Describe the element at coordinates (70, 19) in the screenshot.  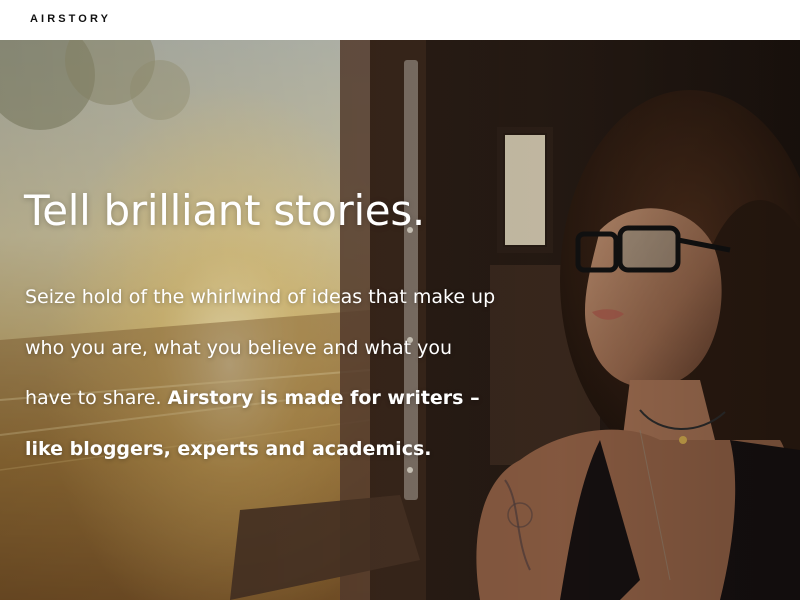
I see `airstory-logo: AIRSTORY` at that location.